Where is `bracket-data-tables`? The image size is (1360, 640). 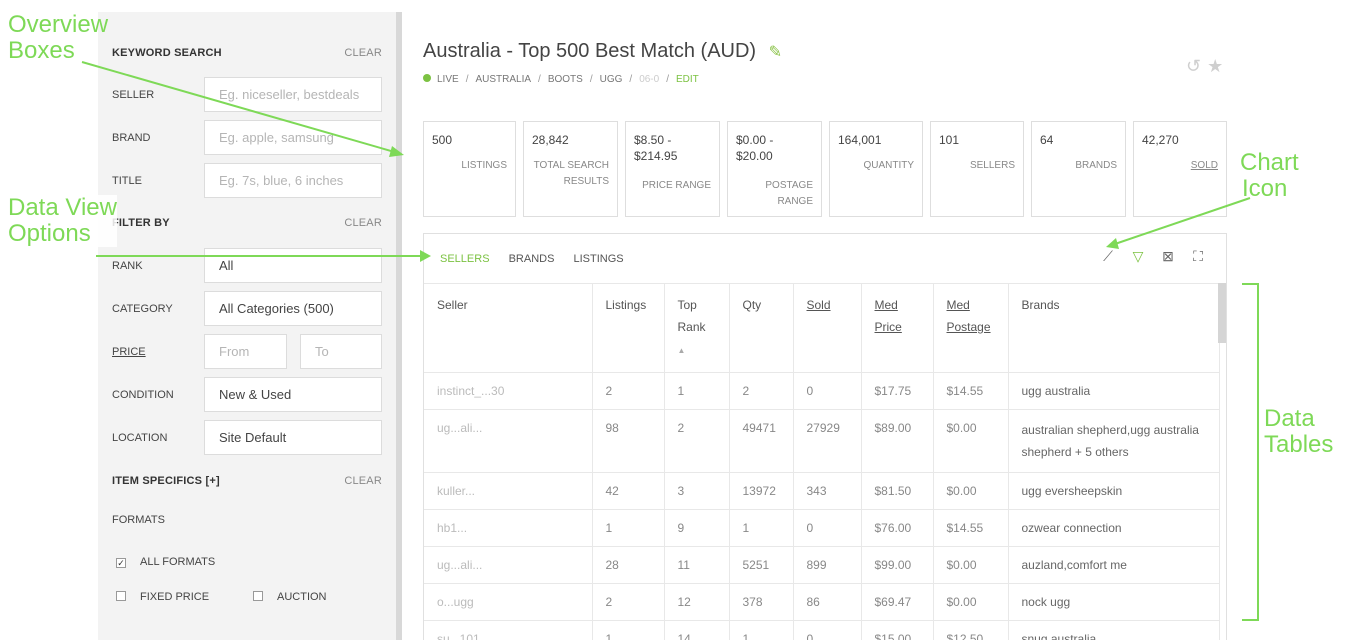
bracket-data-tables is located at coordinates (1250, 452).